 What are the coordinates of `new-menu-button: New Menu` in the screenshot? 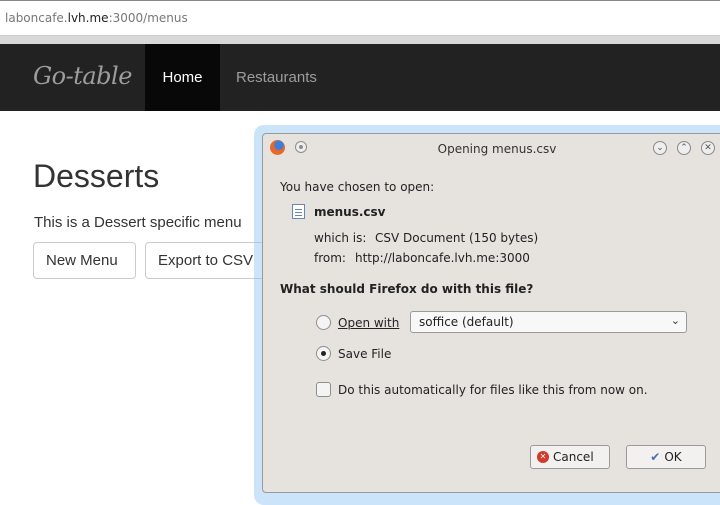 It's located at (84, 260).